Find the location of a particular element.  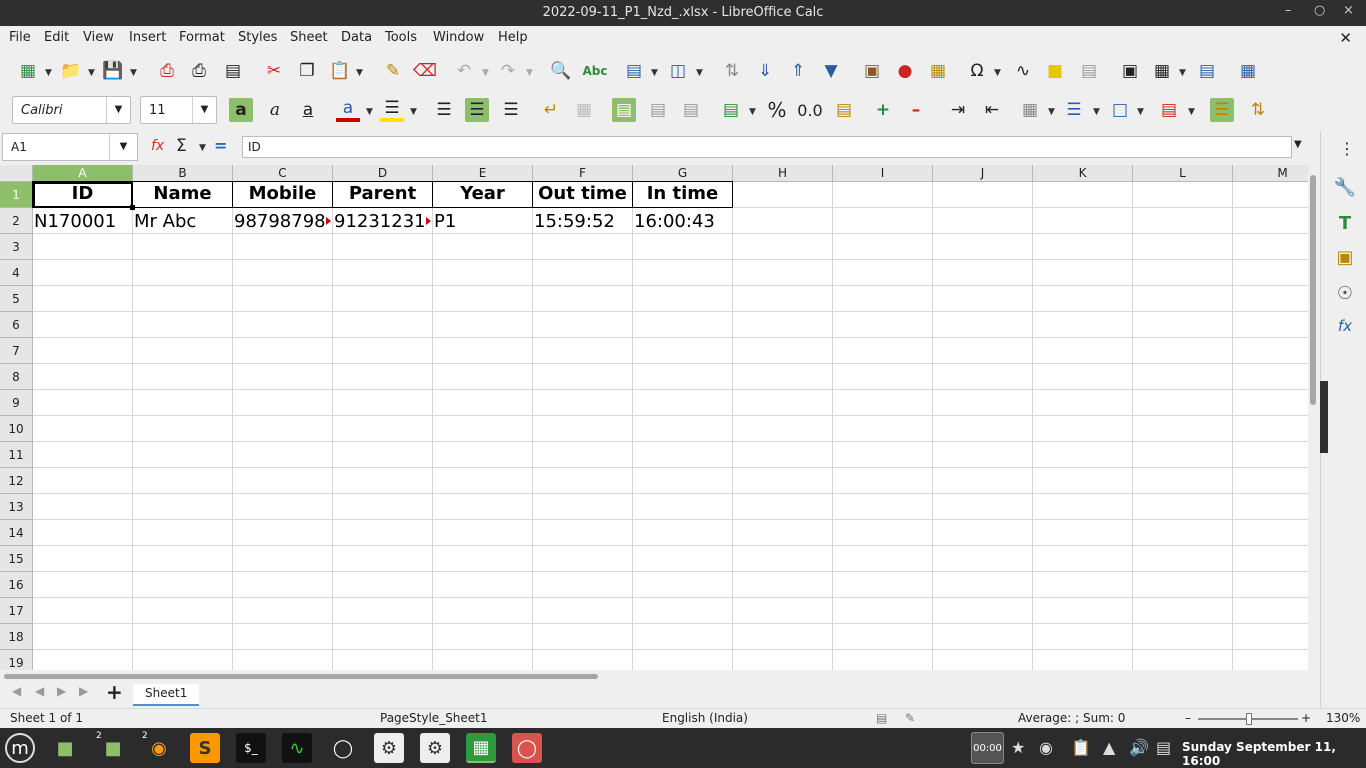

sublime-text-icon: S is located at coordinates (205, 748).